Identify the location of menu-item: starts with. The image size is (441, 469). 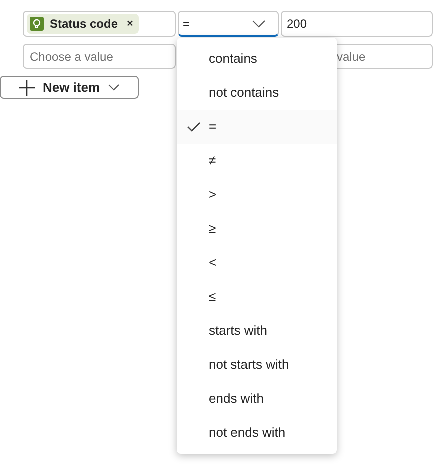
(257, 331).